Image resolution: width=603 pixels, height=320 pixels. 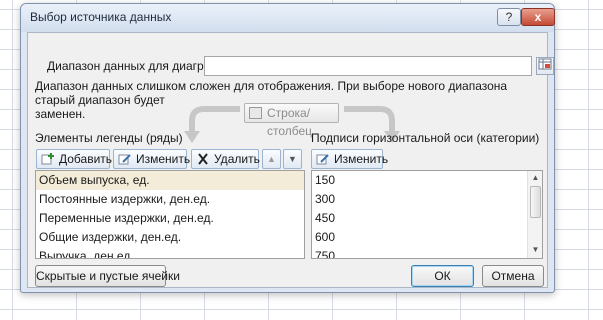 What do you see at coordinates (163, 159) in the screenshot?
I see `edit-series-label: Изменить` at bounding box center [163, 159].